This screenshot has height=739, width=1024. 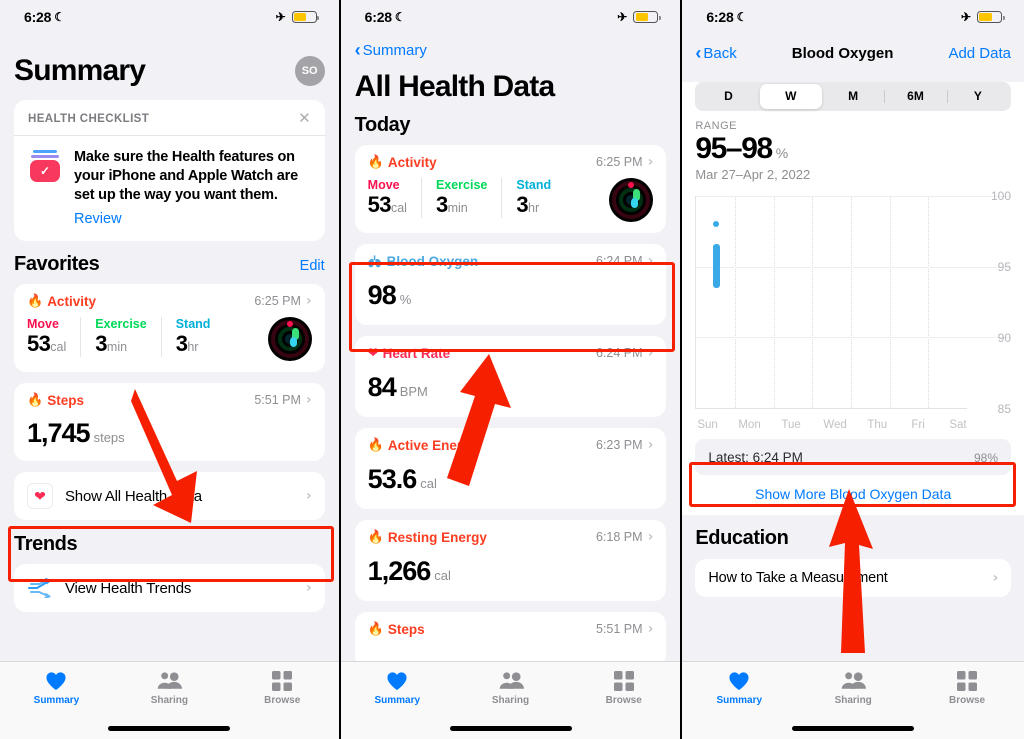 What do you see at coordinates (117, 347) in the screenshot?
I see `stat-exercise-unit: min` at bounding box center [117, 347].